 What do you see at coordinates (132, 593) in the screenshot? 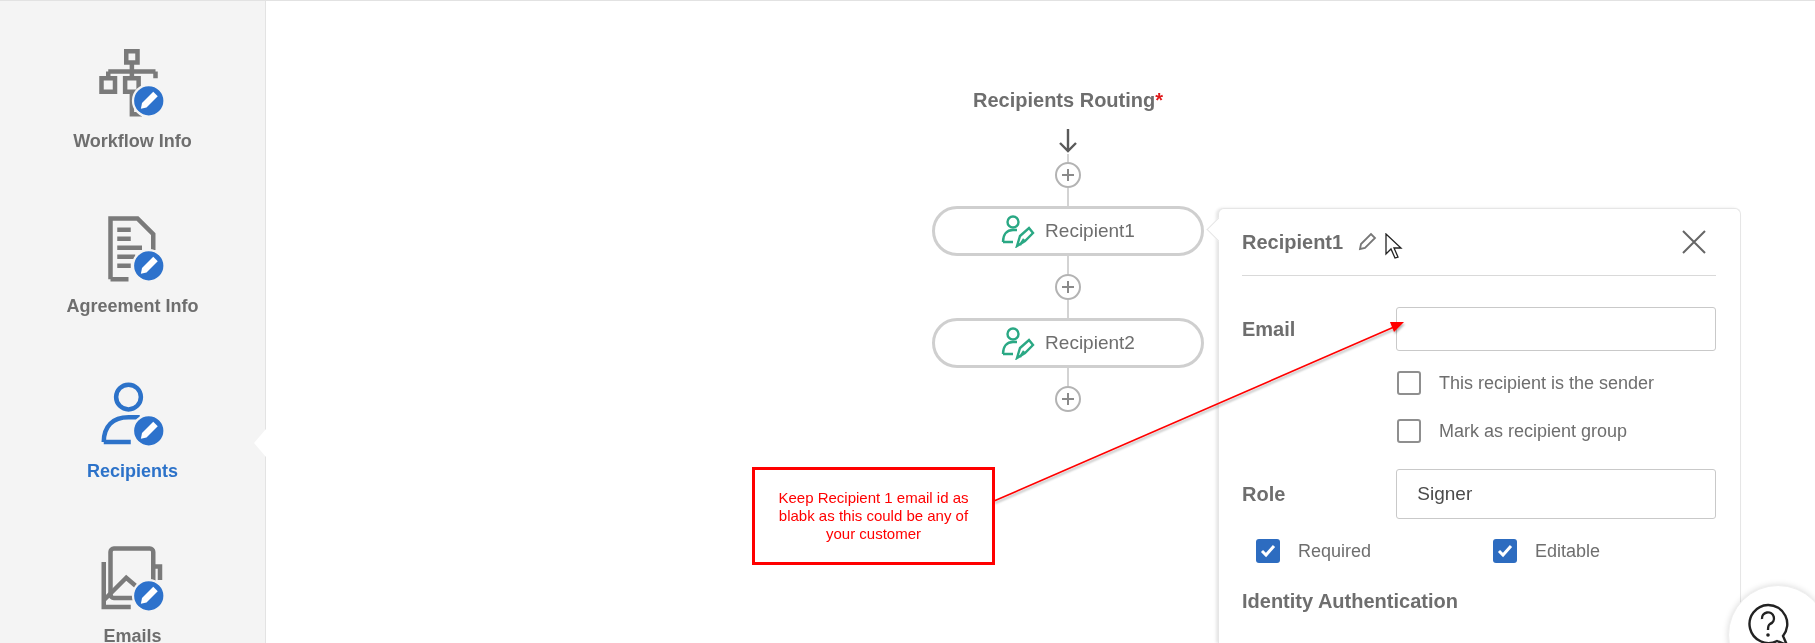
I see `sidebar-item: Emails` at bounding box center [132, 593].